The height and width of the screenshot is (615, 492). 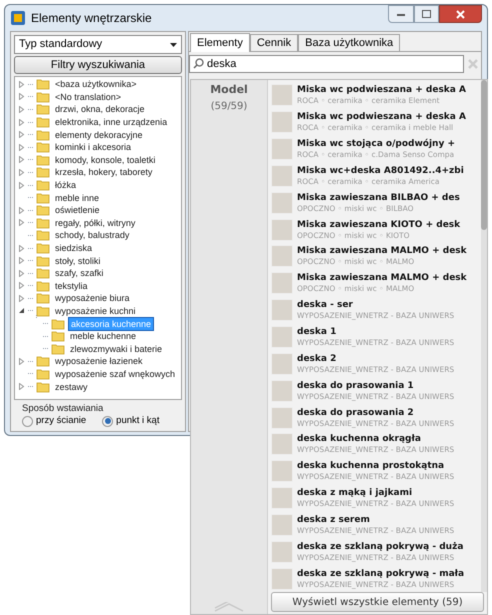 What do you see at coordinates (105, 160) in the screenshot?
I see `tree-item: komody, konsole, toaletki` at bounding box center [105, 160].